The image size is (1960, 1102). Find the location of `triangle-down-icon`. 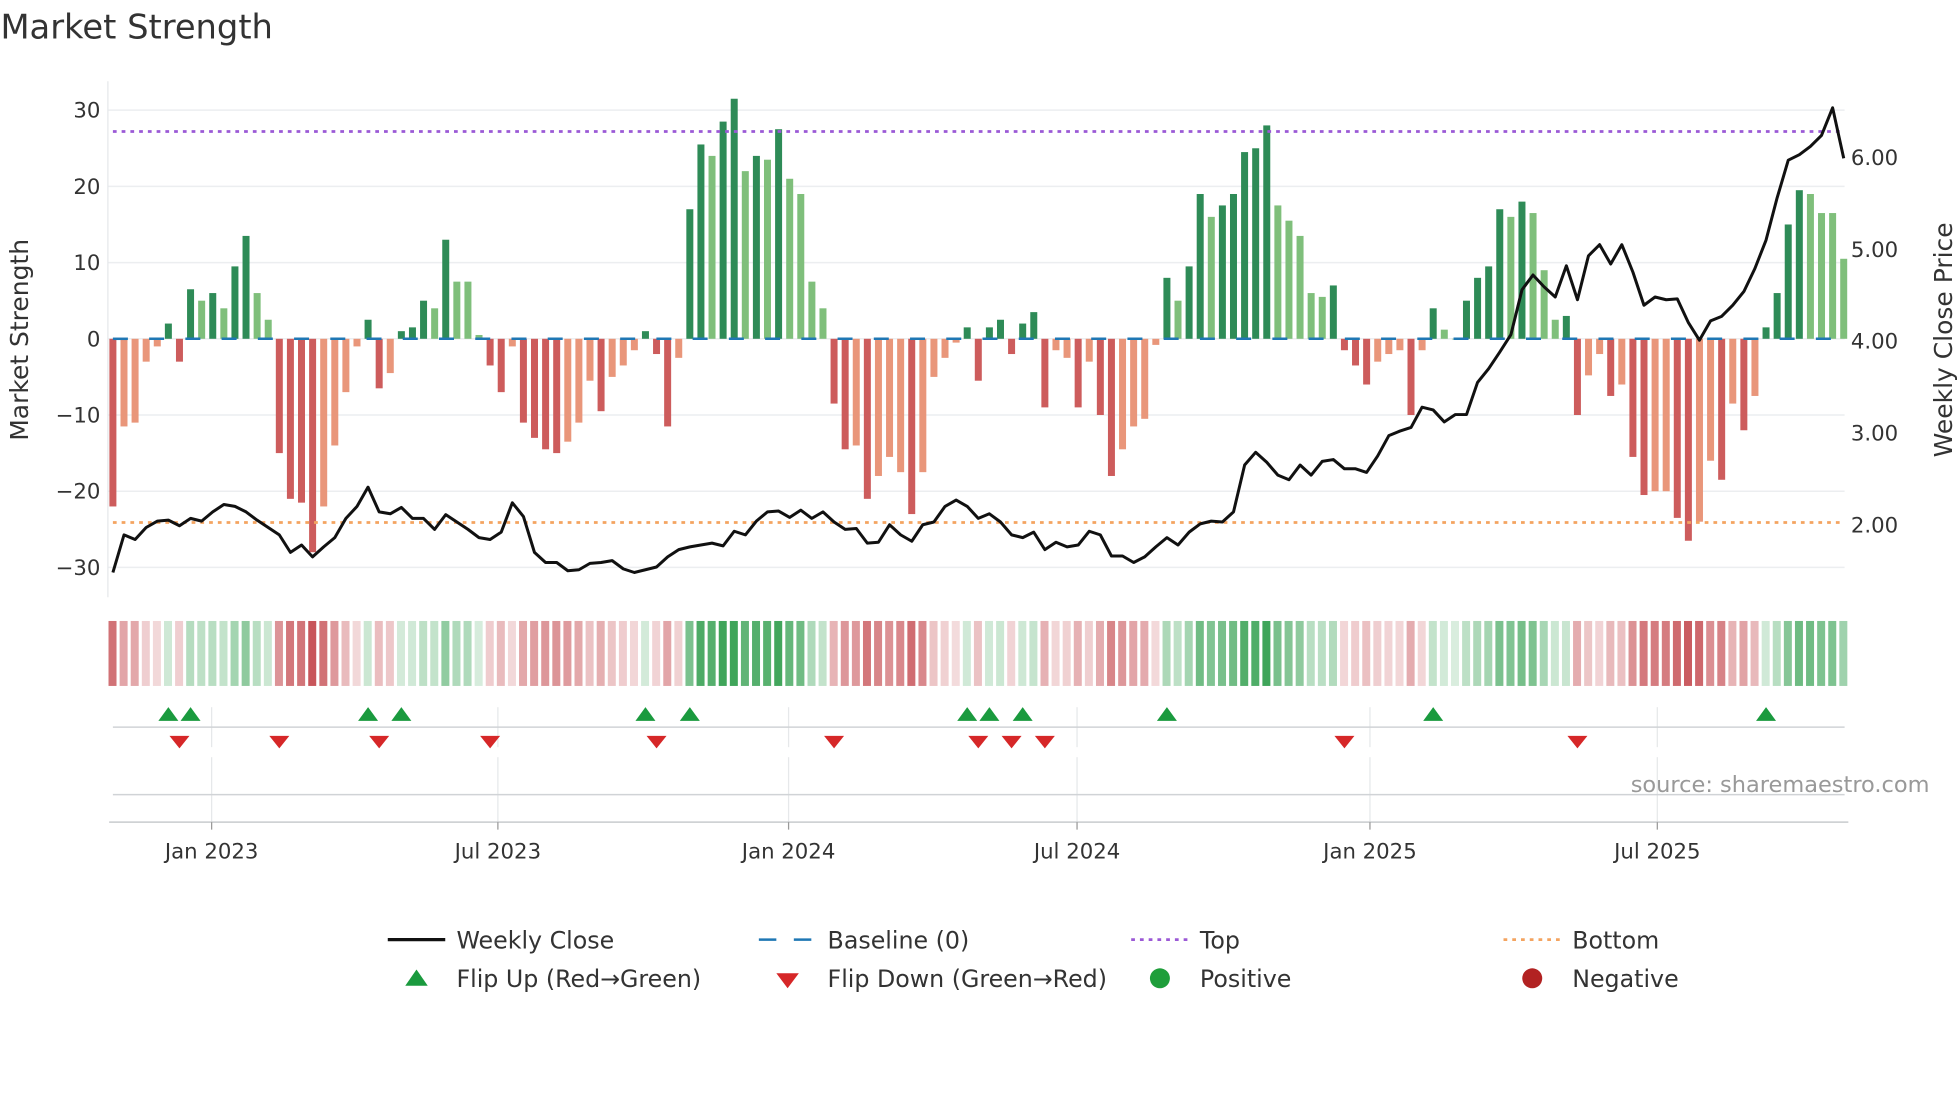

triangle-down-icon is located at coordinates (787, 981).